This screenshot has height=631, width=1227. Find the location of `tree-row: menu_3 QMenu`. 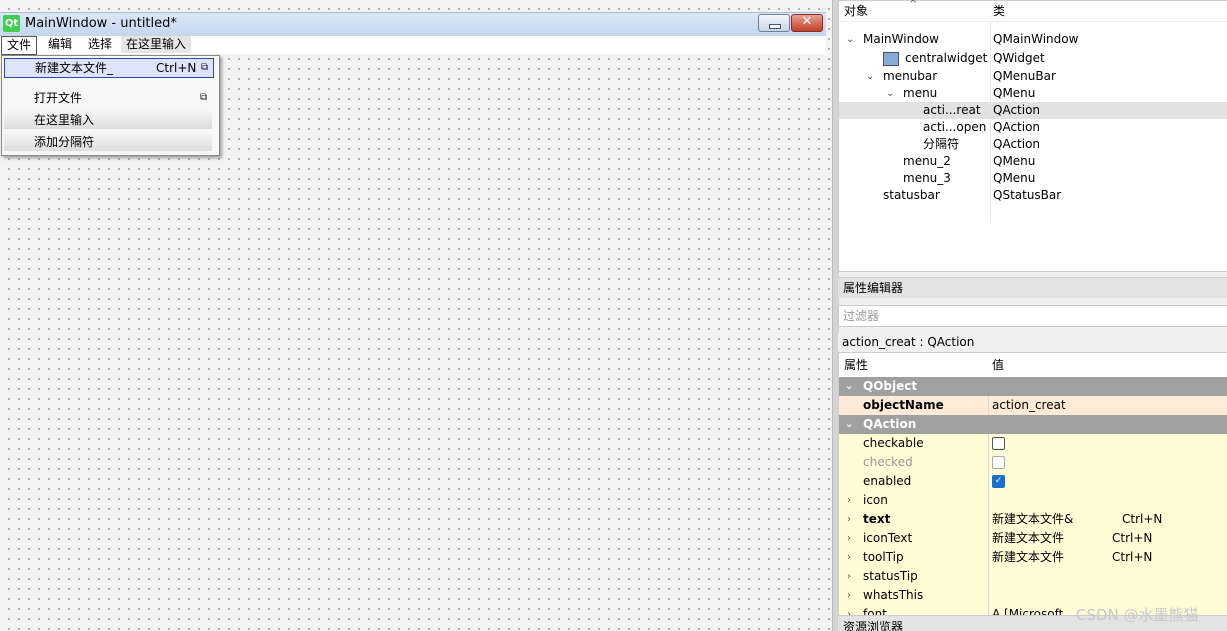

tree-row: menu_3 QMenu is located at coordinates (1033, 178).